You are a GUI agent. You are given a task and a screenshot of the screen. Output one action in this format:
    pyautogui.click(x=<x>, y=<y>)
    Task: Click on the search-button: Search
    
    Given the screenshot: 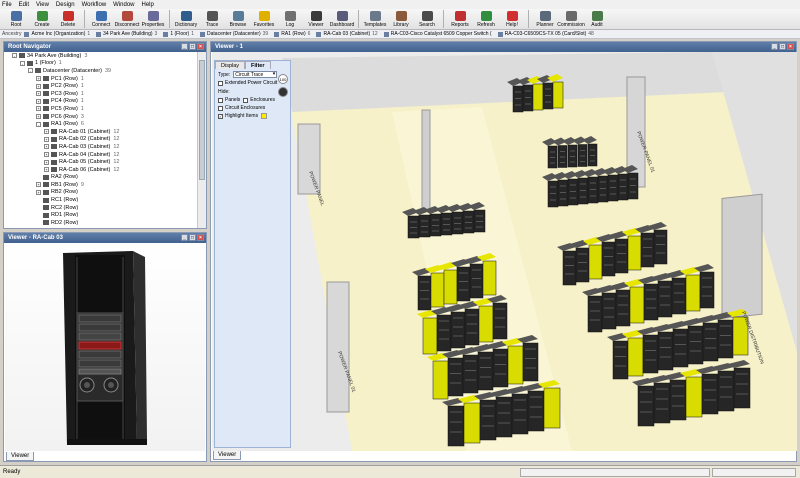 What is the action you would take?
    pyautogui.click(x=427, y=18)
    